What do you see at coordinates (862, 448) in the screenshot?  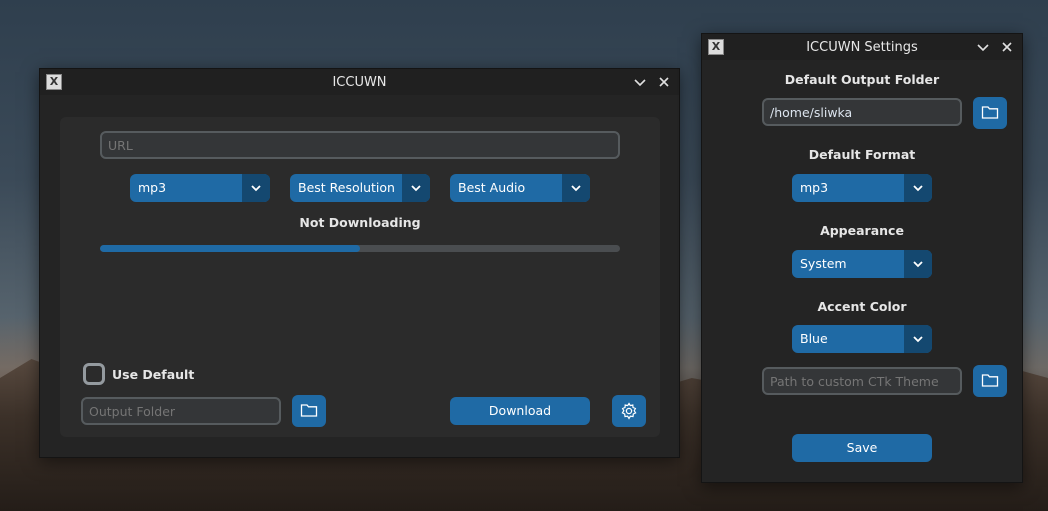 I see `save-button: Save` at bounding box center [862, 448].